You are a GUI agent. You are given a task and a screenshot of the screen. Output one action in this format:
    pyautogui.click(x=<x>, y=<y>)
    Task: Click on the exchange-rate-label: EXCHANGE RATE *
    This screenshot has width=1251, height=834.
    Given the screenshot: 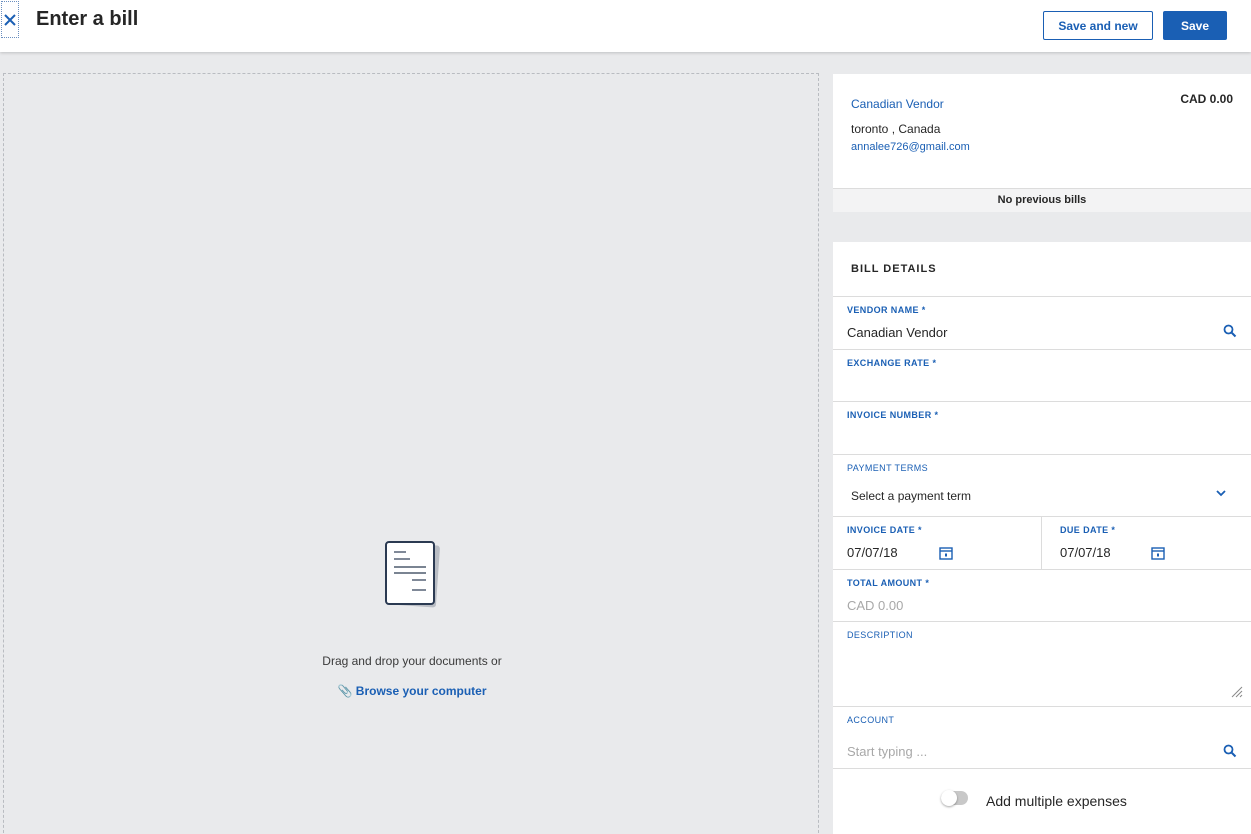 What is the action you would take?
    pyautogui.click(x=892, y=363)
    